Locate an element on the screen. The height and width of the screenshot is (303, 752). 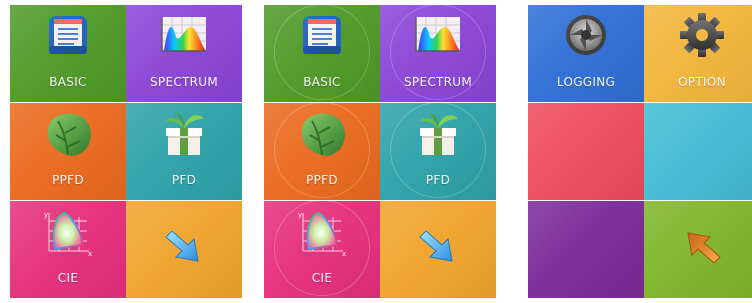
logging-tile: LOGGING is located at coordinates (586, 53).